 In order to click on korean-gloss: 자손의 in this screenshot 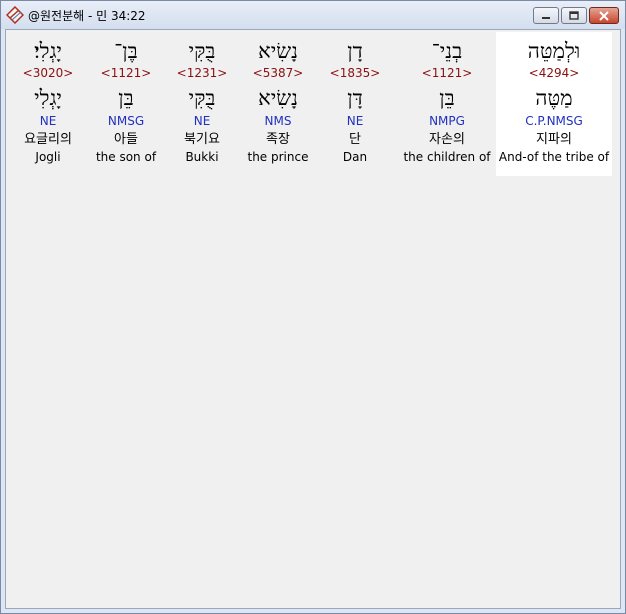, I will do `click(447, 139)`.